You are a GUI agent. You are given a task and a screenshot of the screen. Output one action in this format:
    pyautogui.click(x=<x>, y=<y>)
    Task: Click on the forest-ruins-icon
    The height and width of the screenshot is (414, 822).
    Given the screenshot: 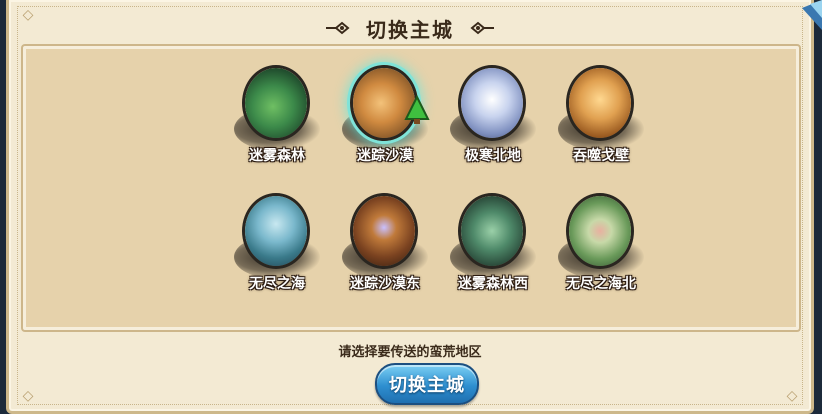 What is the action you would take?
    pyautogui.click(x=492, y=231)
    